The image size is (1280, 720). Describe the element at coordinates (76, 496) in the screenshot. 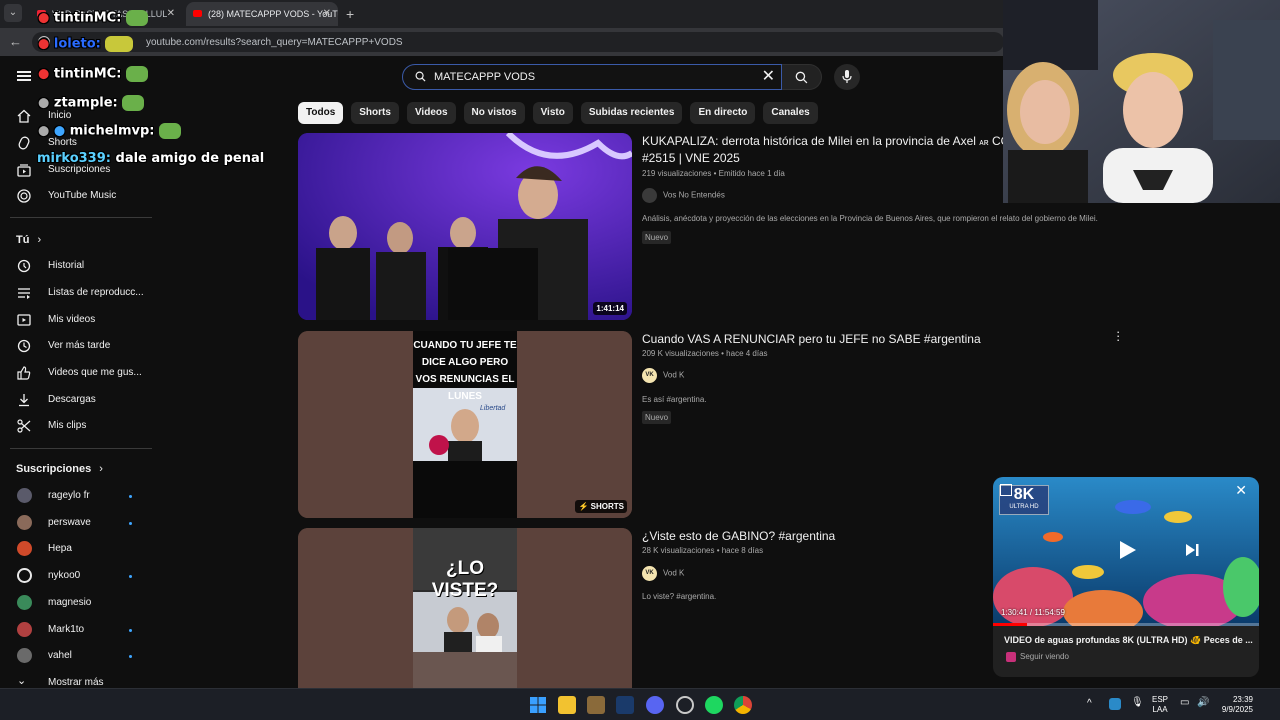

I see `subscription-item: rageylo fr` at that location.